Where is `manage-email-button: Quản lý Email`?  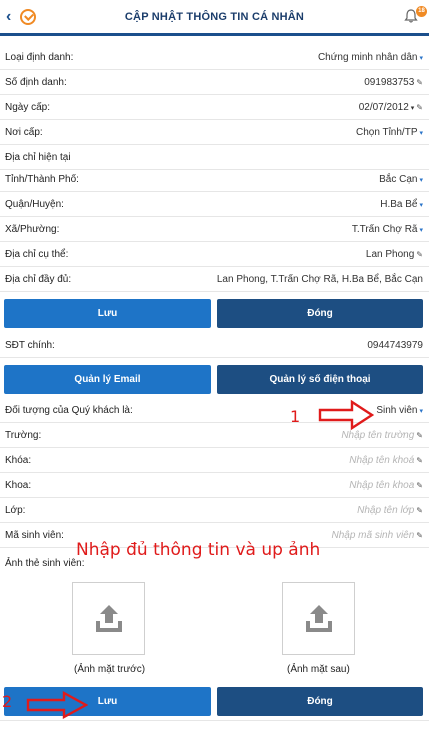
manage-email-button: Quản lý Email is located at coordinates (107, 379).